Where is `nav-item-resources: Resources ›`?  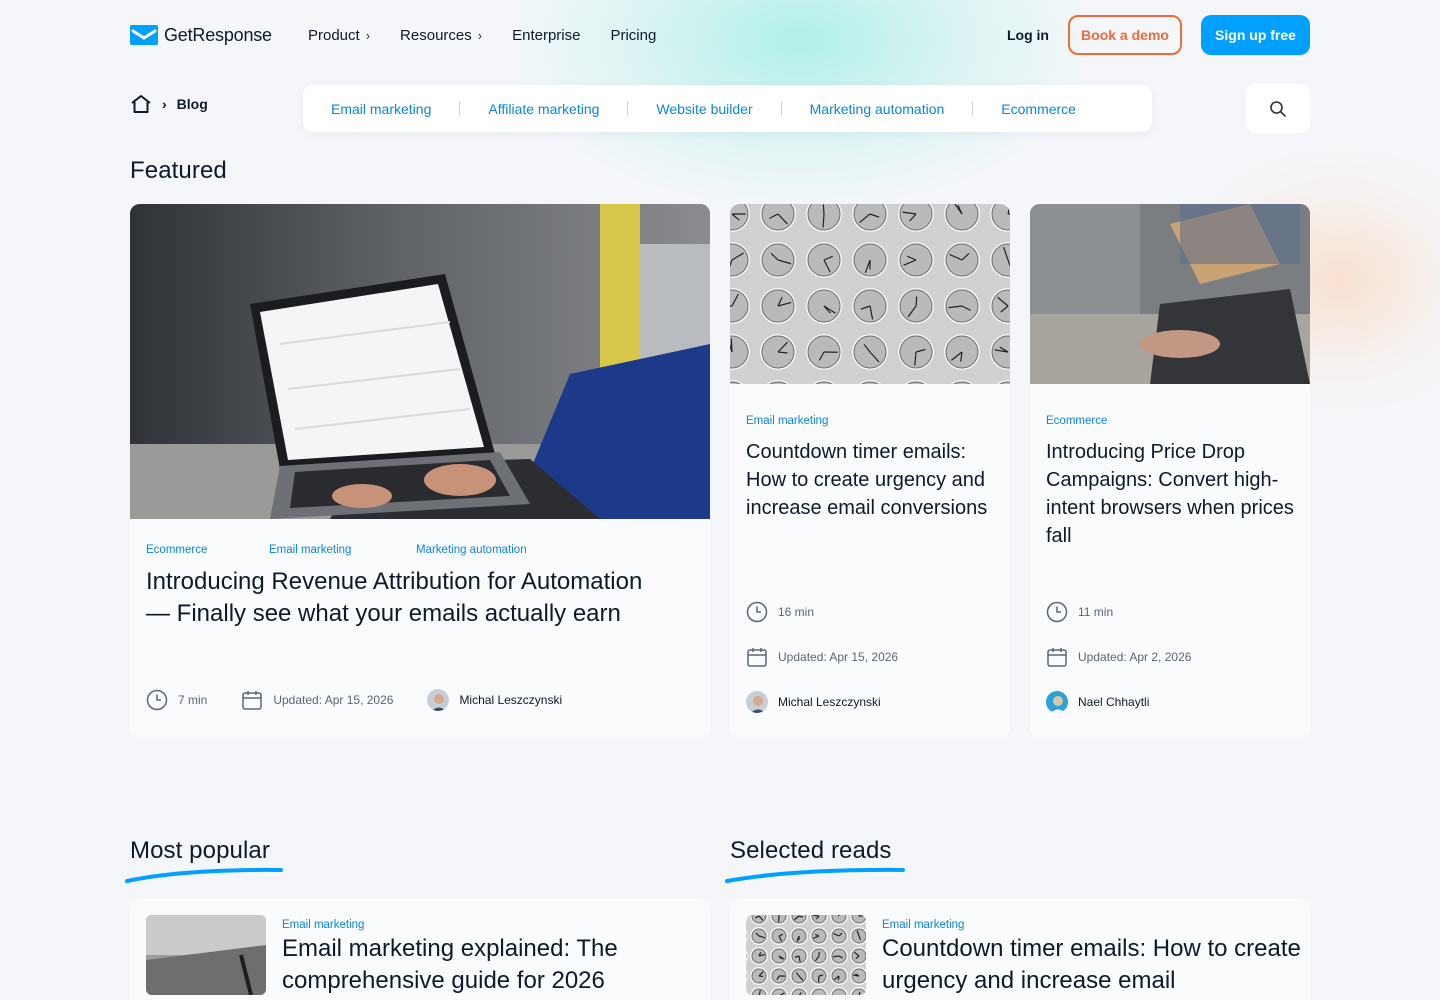
nav-item-resources: Resources › is located at coordinates (441, 35).